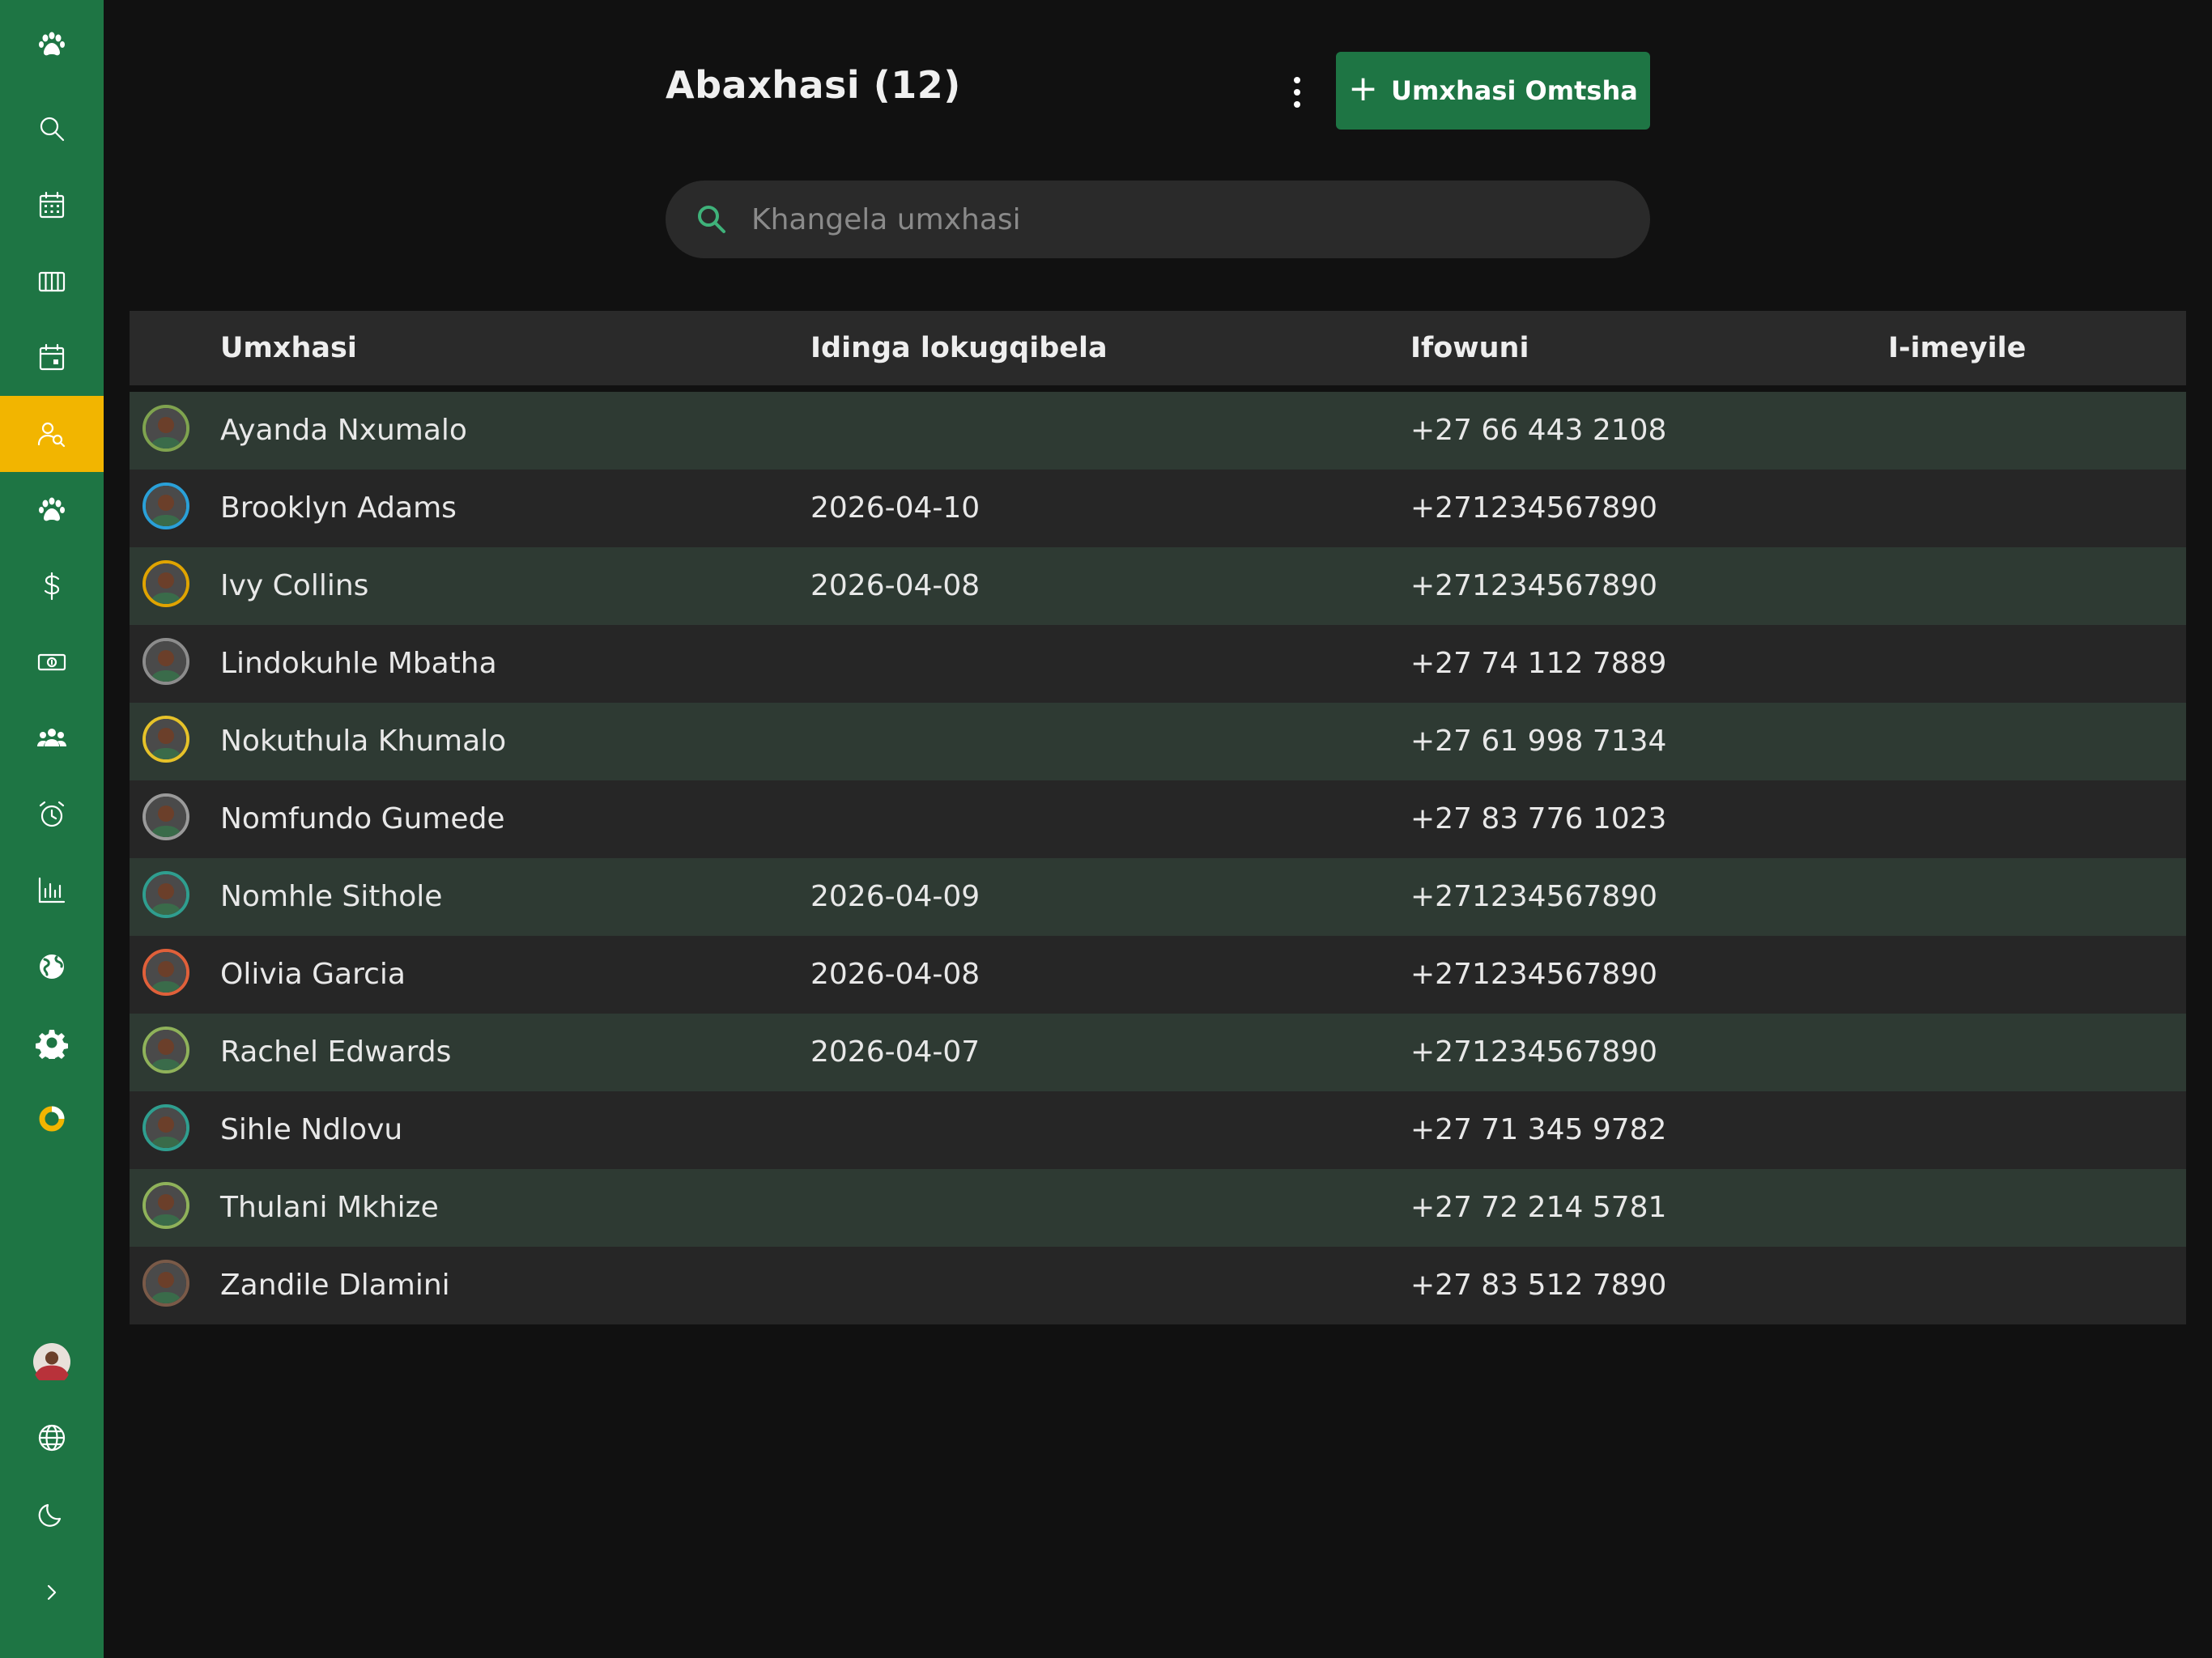 The image size is (2212, 1658). Describe the element at coordinates (1158, 664) in the screenshot. I see `table-row: Lindokuhle Mbatha +27 74 112 7889` at that location.